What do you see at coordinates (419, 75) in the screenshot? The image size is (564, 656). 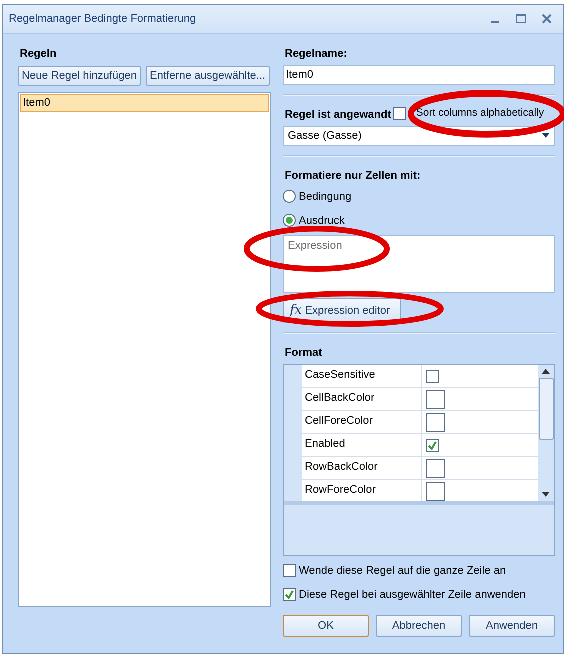 I see `rule-name-field: Item0` at bounding box center [419, 75].